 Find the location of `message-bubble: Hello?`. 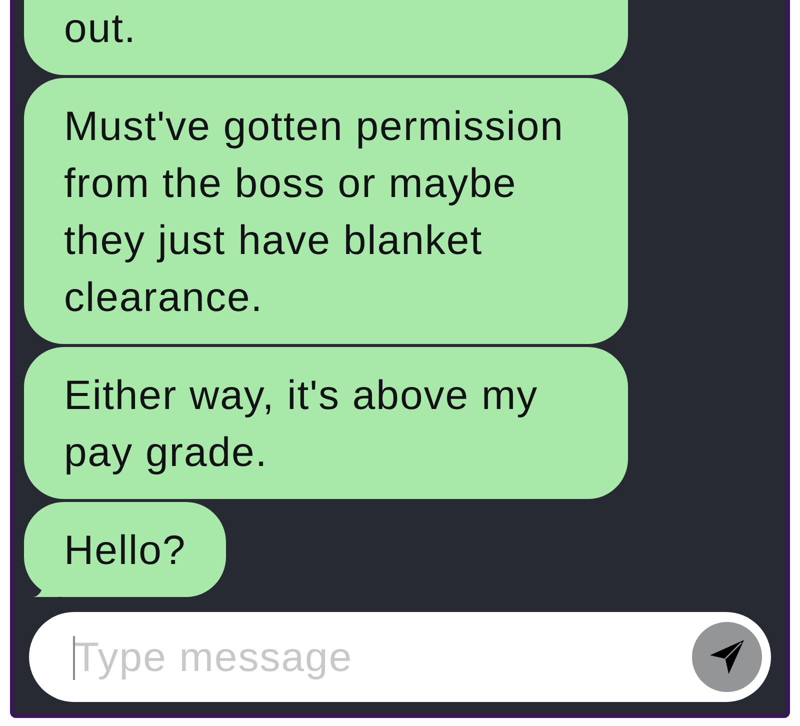

message-bubble: Hello? is located at coordinates (125, 549).